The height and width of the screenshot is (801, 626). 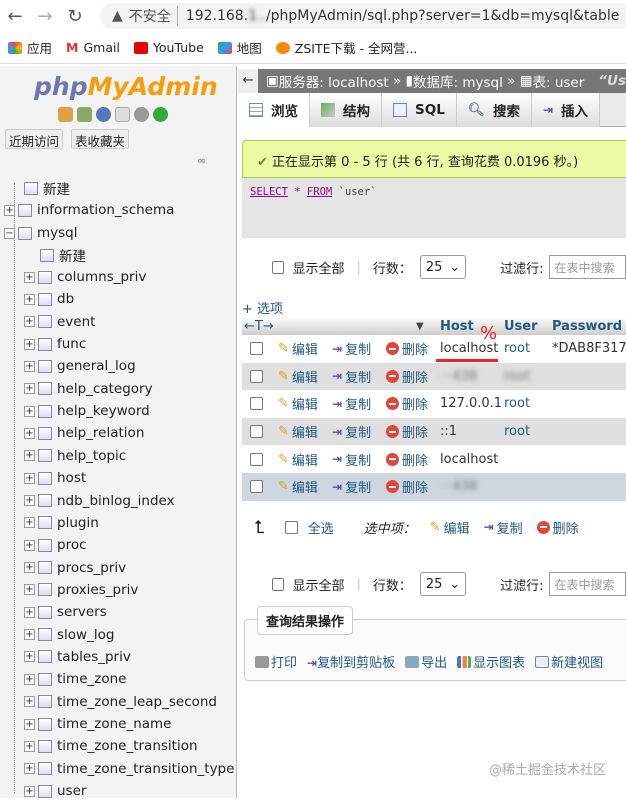 I want to click on tree-item-table-general-log: + general_log, so click(x=80, y=366).